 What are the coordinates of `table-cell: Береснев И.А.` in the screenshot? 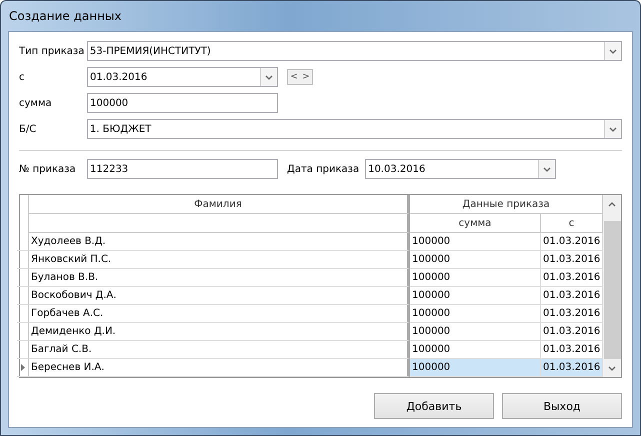 It's located at (219, 368).